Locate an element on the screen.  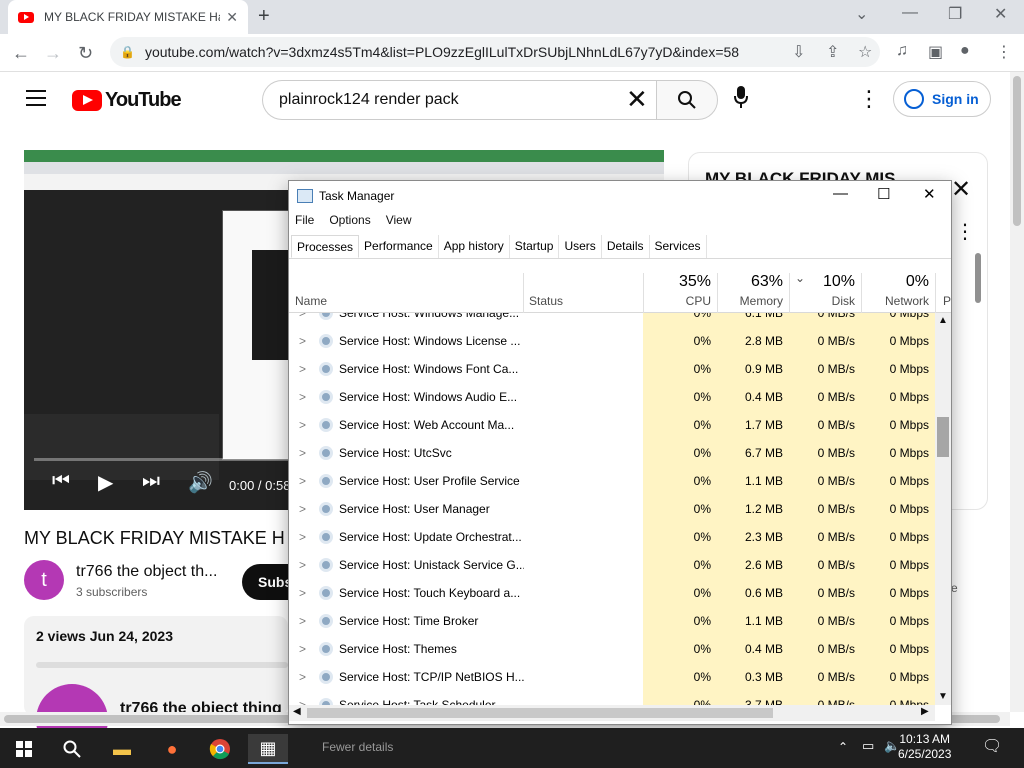
menu-view: View is located at coordinates (399, 220).